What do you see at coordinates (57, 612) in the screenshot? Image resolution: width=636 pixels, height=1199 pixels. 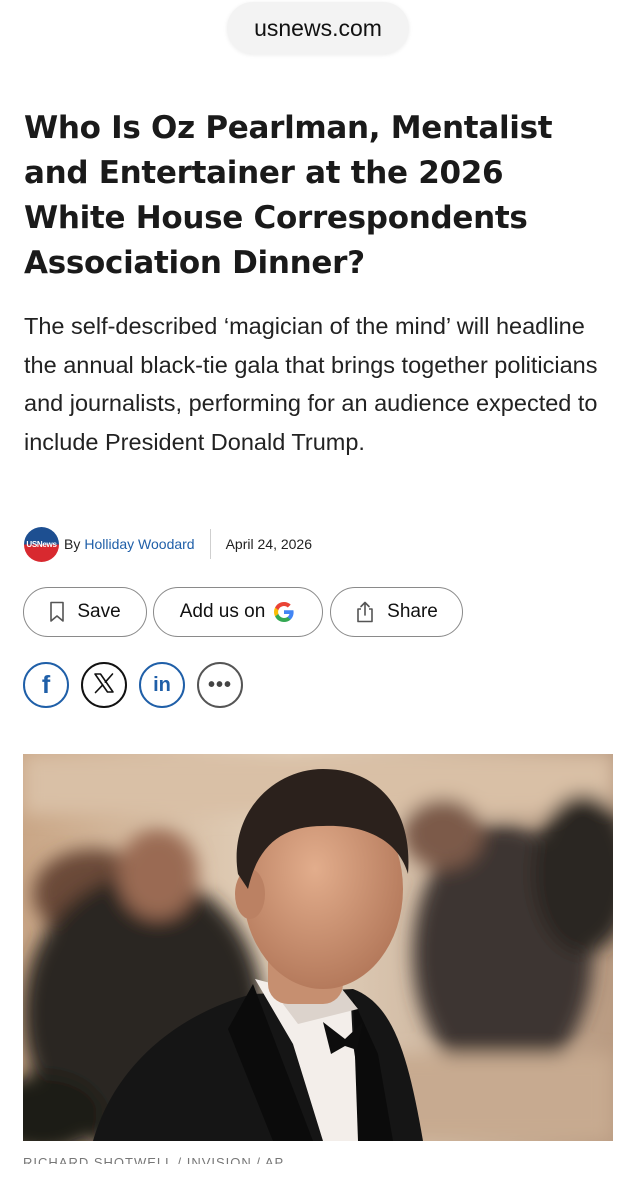 I see `bookmark-icon` at bounding box center [57, 612].